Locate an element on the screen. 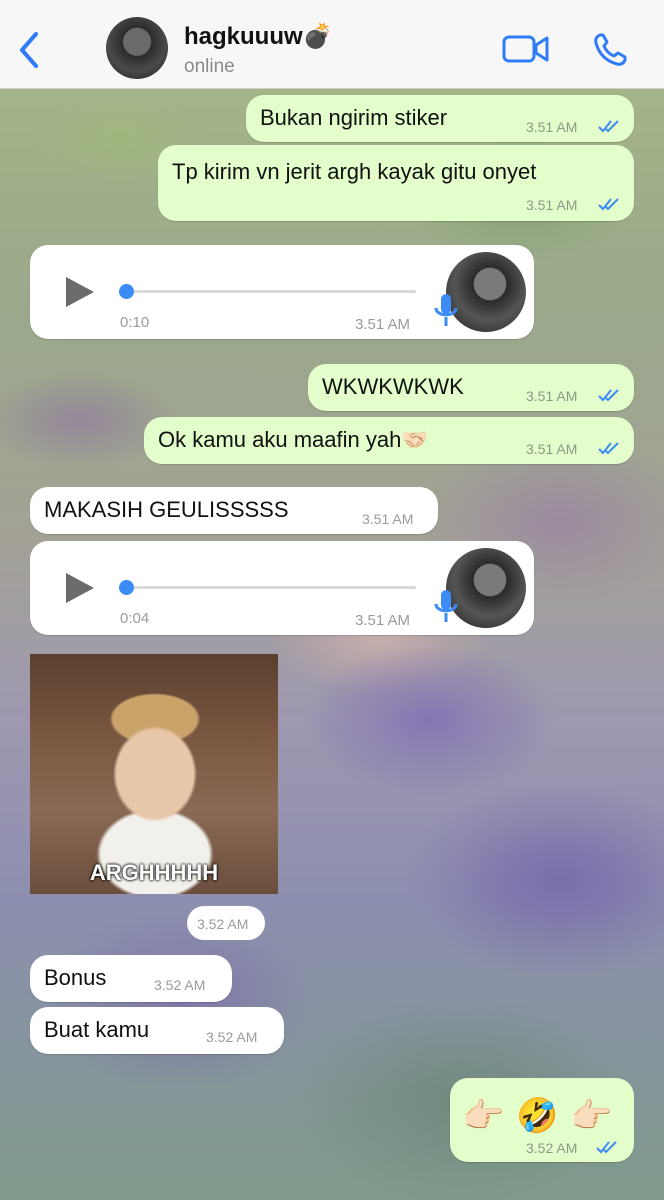 This screenshot has height=1200, width=664. contact-status: online is located at coordinates (209, 66).